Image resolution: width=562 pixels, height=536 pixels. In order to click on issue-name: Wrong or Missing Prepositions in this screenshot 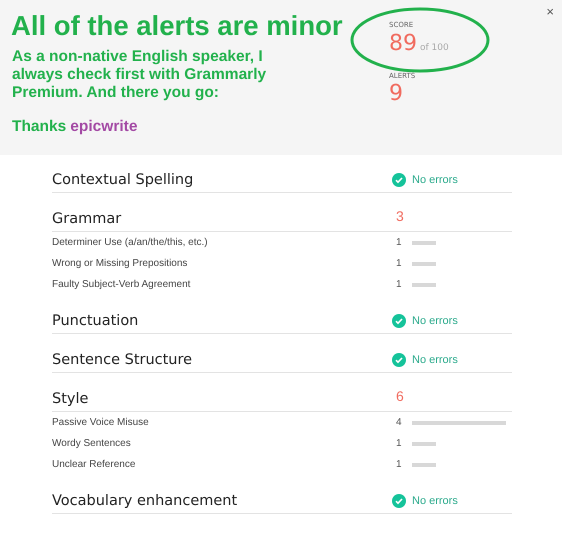, I will do `click(120, 264)`.